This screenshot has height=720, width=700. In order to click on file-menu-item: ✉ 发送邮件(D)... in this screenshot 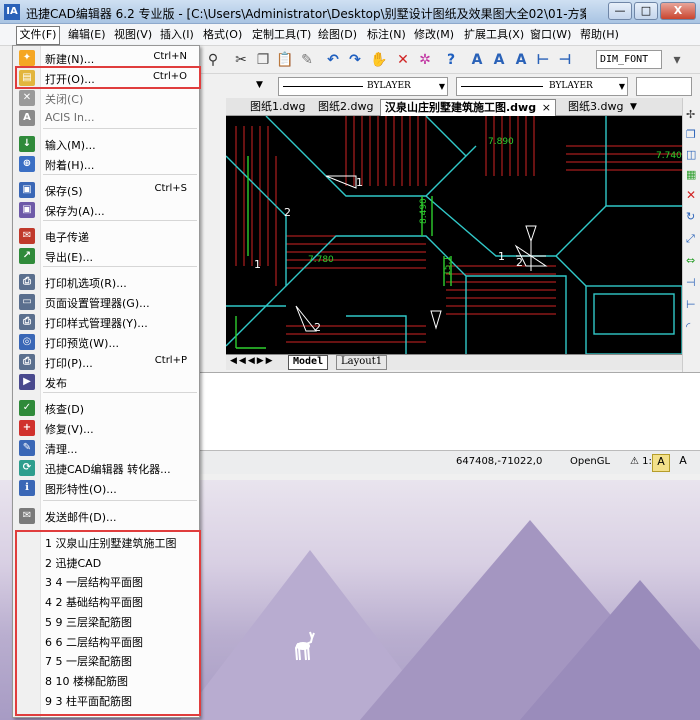, I will do `click(106, 516)`.